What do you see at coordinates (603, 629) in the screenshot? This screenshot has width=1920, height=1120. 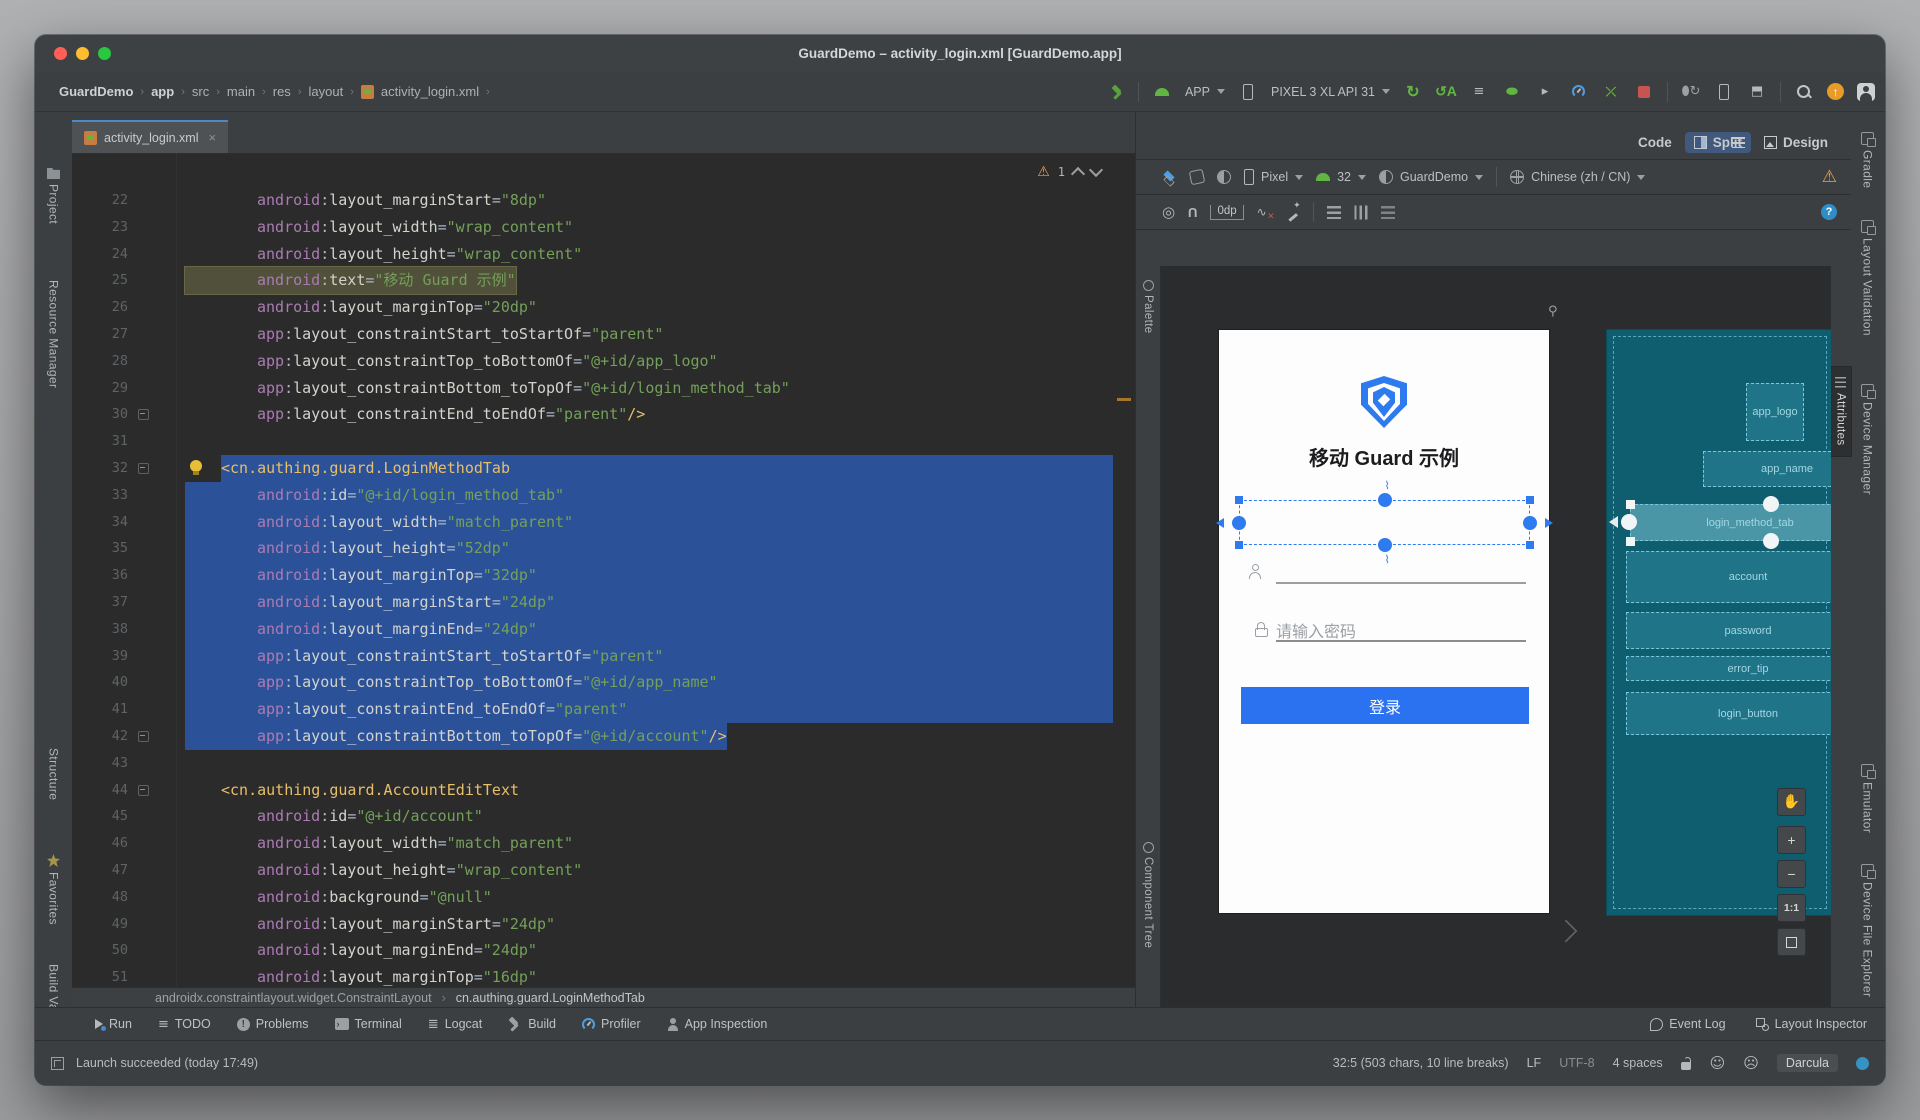 I see `code-line: 38 android:layout_marginEnd="24dp"` at bounding box center [603, 629].